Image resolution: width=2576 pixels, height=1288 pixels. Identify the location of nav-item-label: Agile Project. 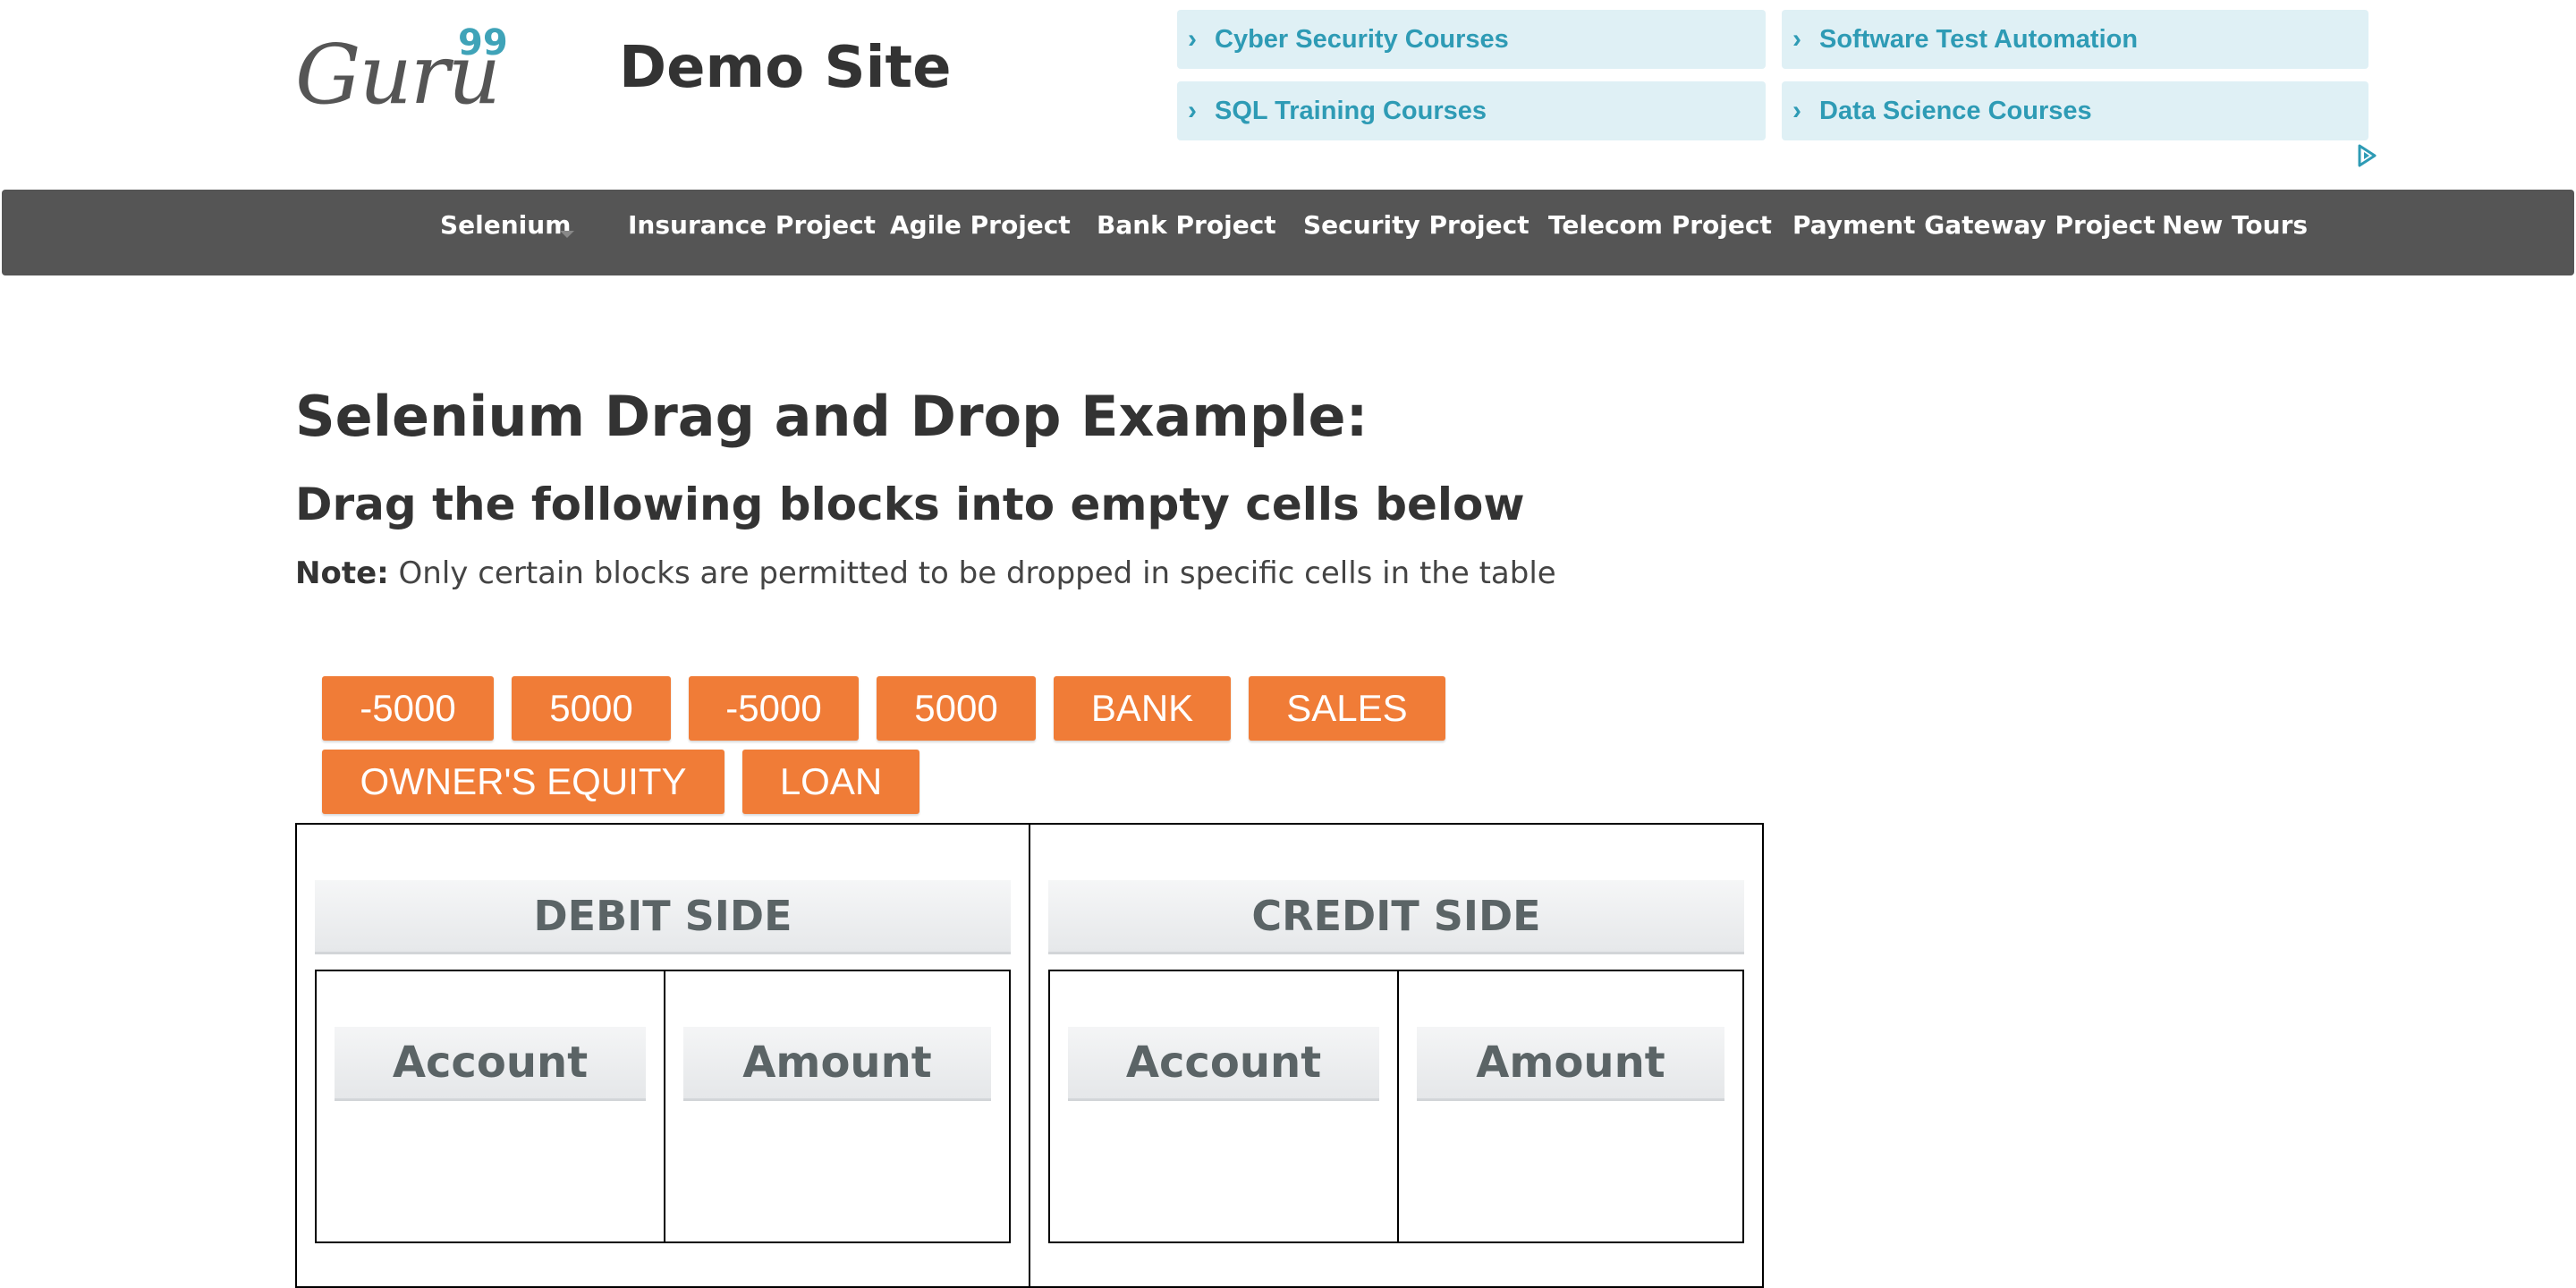
(980, 225).